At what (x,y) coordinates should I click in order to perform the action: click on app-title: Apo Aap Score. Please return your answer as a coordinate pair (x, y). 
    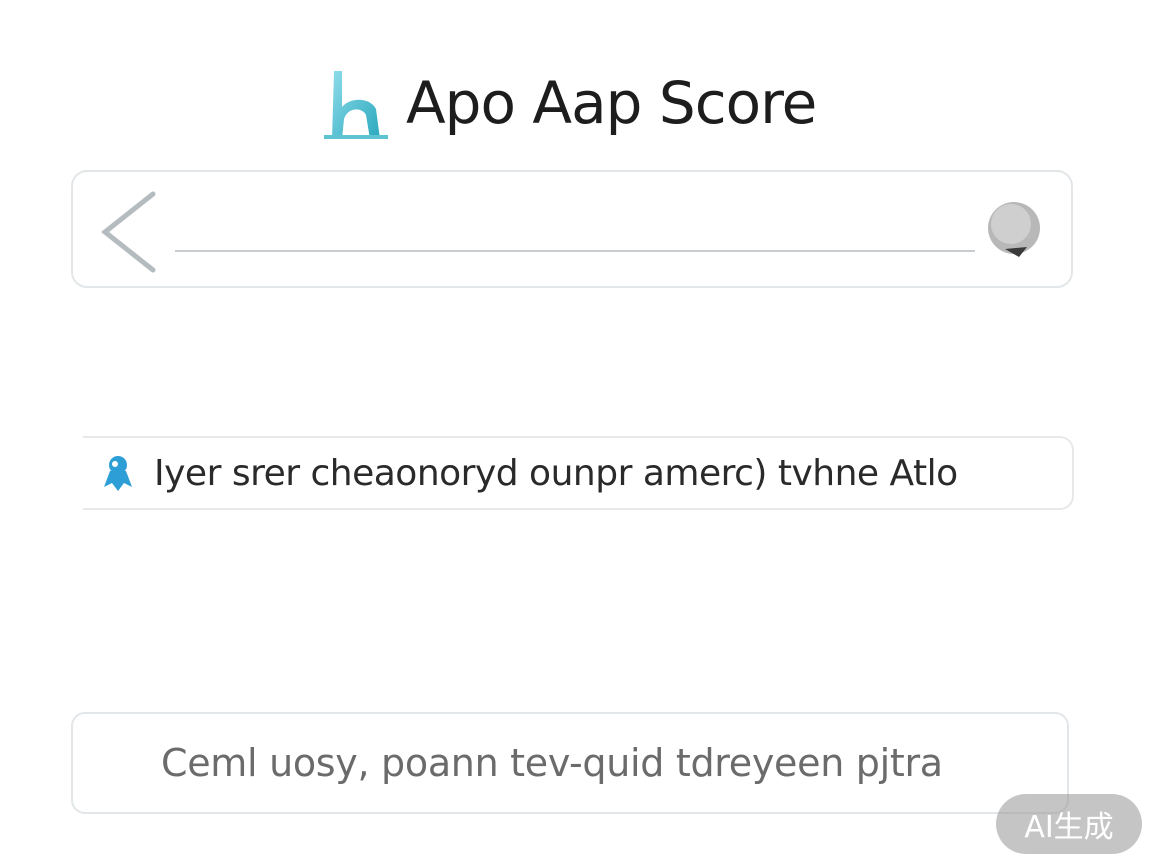
    Looking at the image, I should click on (611, 103).